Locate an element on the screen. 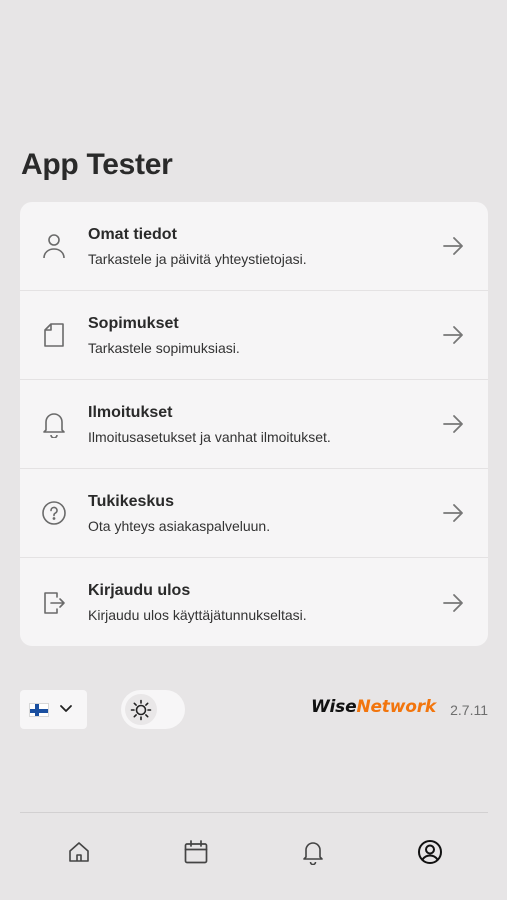 The height and width of the screenshot is (900, 507). tabbar-divider is located at coordinates (254, 812).